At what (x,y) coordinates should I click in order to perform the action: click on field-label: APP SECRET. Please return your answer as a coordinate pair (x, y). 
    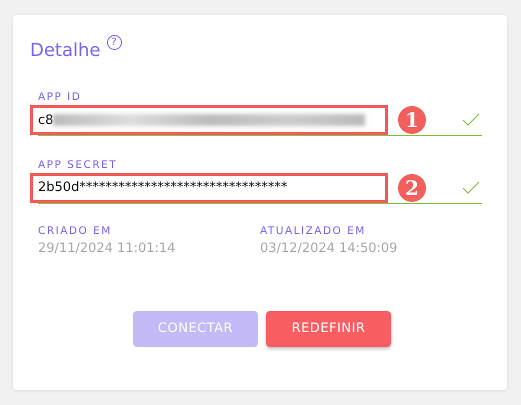
    Looking at the image, I should click on (78, 165).